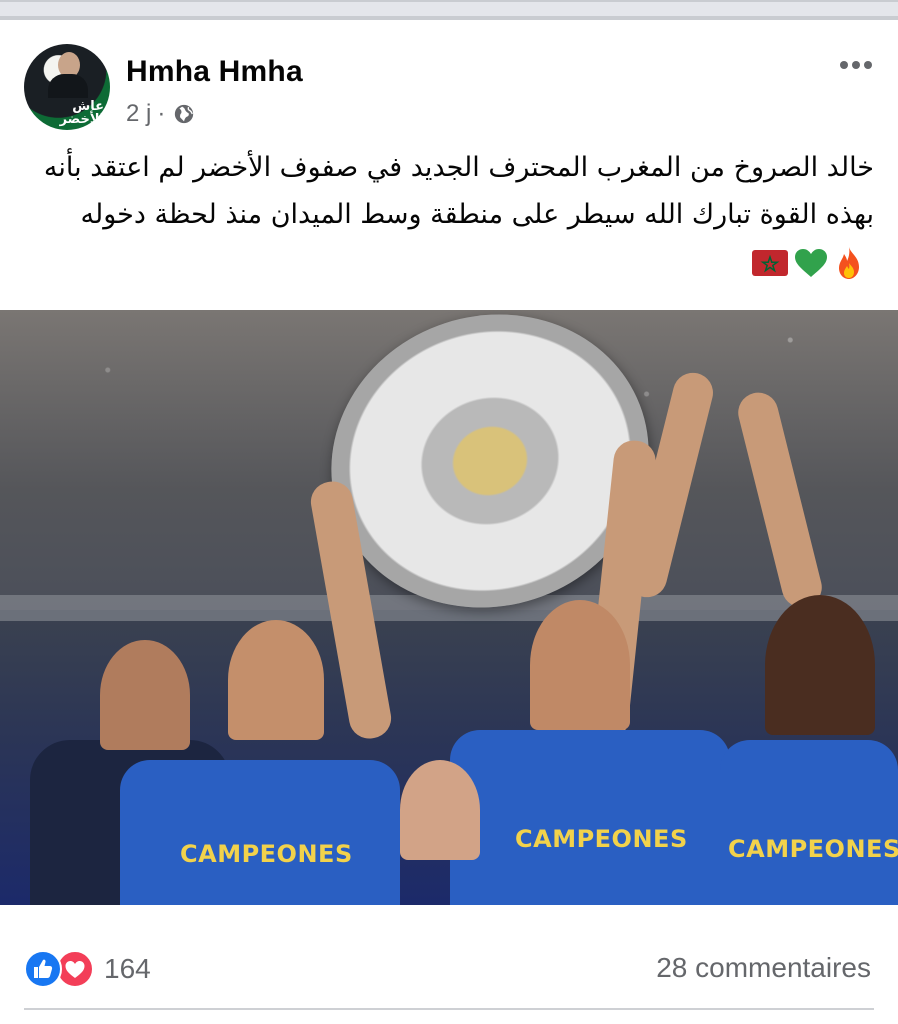 The image size is (898, 1024). I want to click on globe-icon, so click(184, 114).